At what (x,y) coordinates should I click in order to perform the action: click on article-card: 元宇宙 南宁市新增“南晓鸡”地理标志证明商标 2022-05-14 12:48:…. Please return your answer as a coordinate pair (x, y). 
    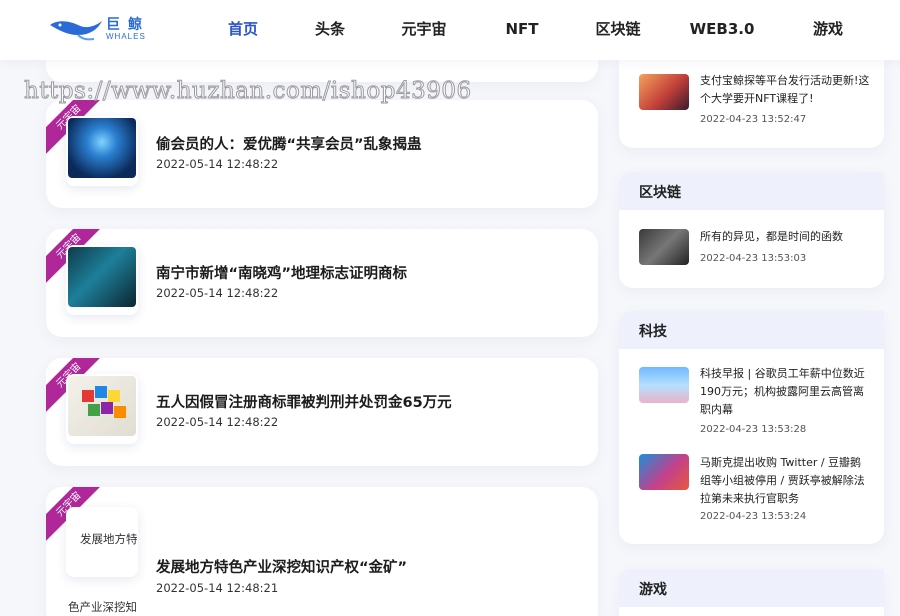
    Looking at the image, I should click on (322, 283).